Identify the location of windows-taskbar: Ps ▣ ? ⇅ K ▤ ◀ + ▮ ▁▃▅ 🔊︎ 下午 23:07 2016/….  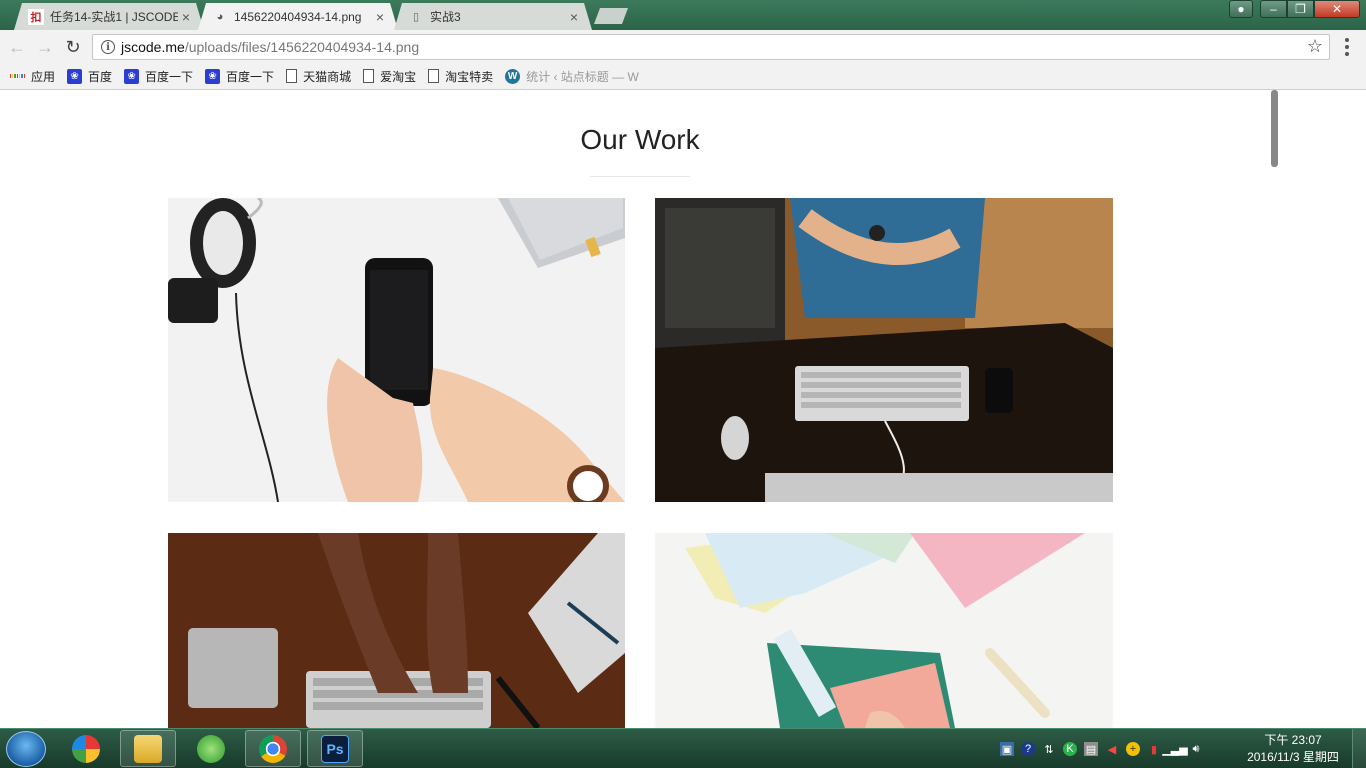
(683, 748).